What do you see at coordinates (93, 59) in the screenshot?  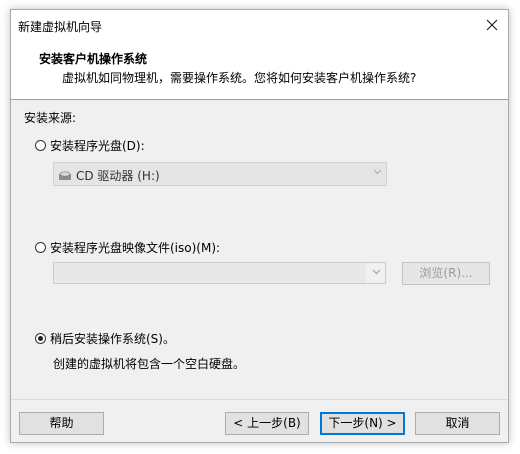 I see `page-title: 安装客户机操作系统` at bounding box center [93, 59].